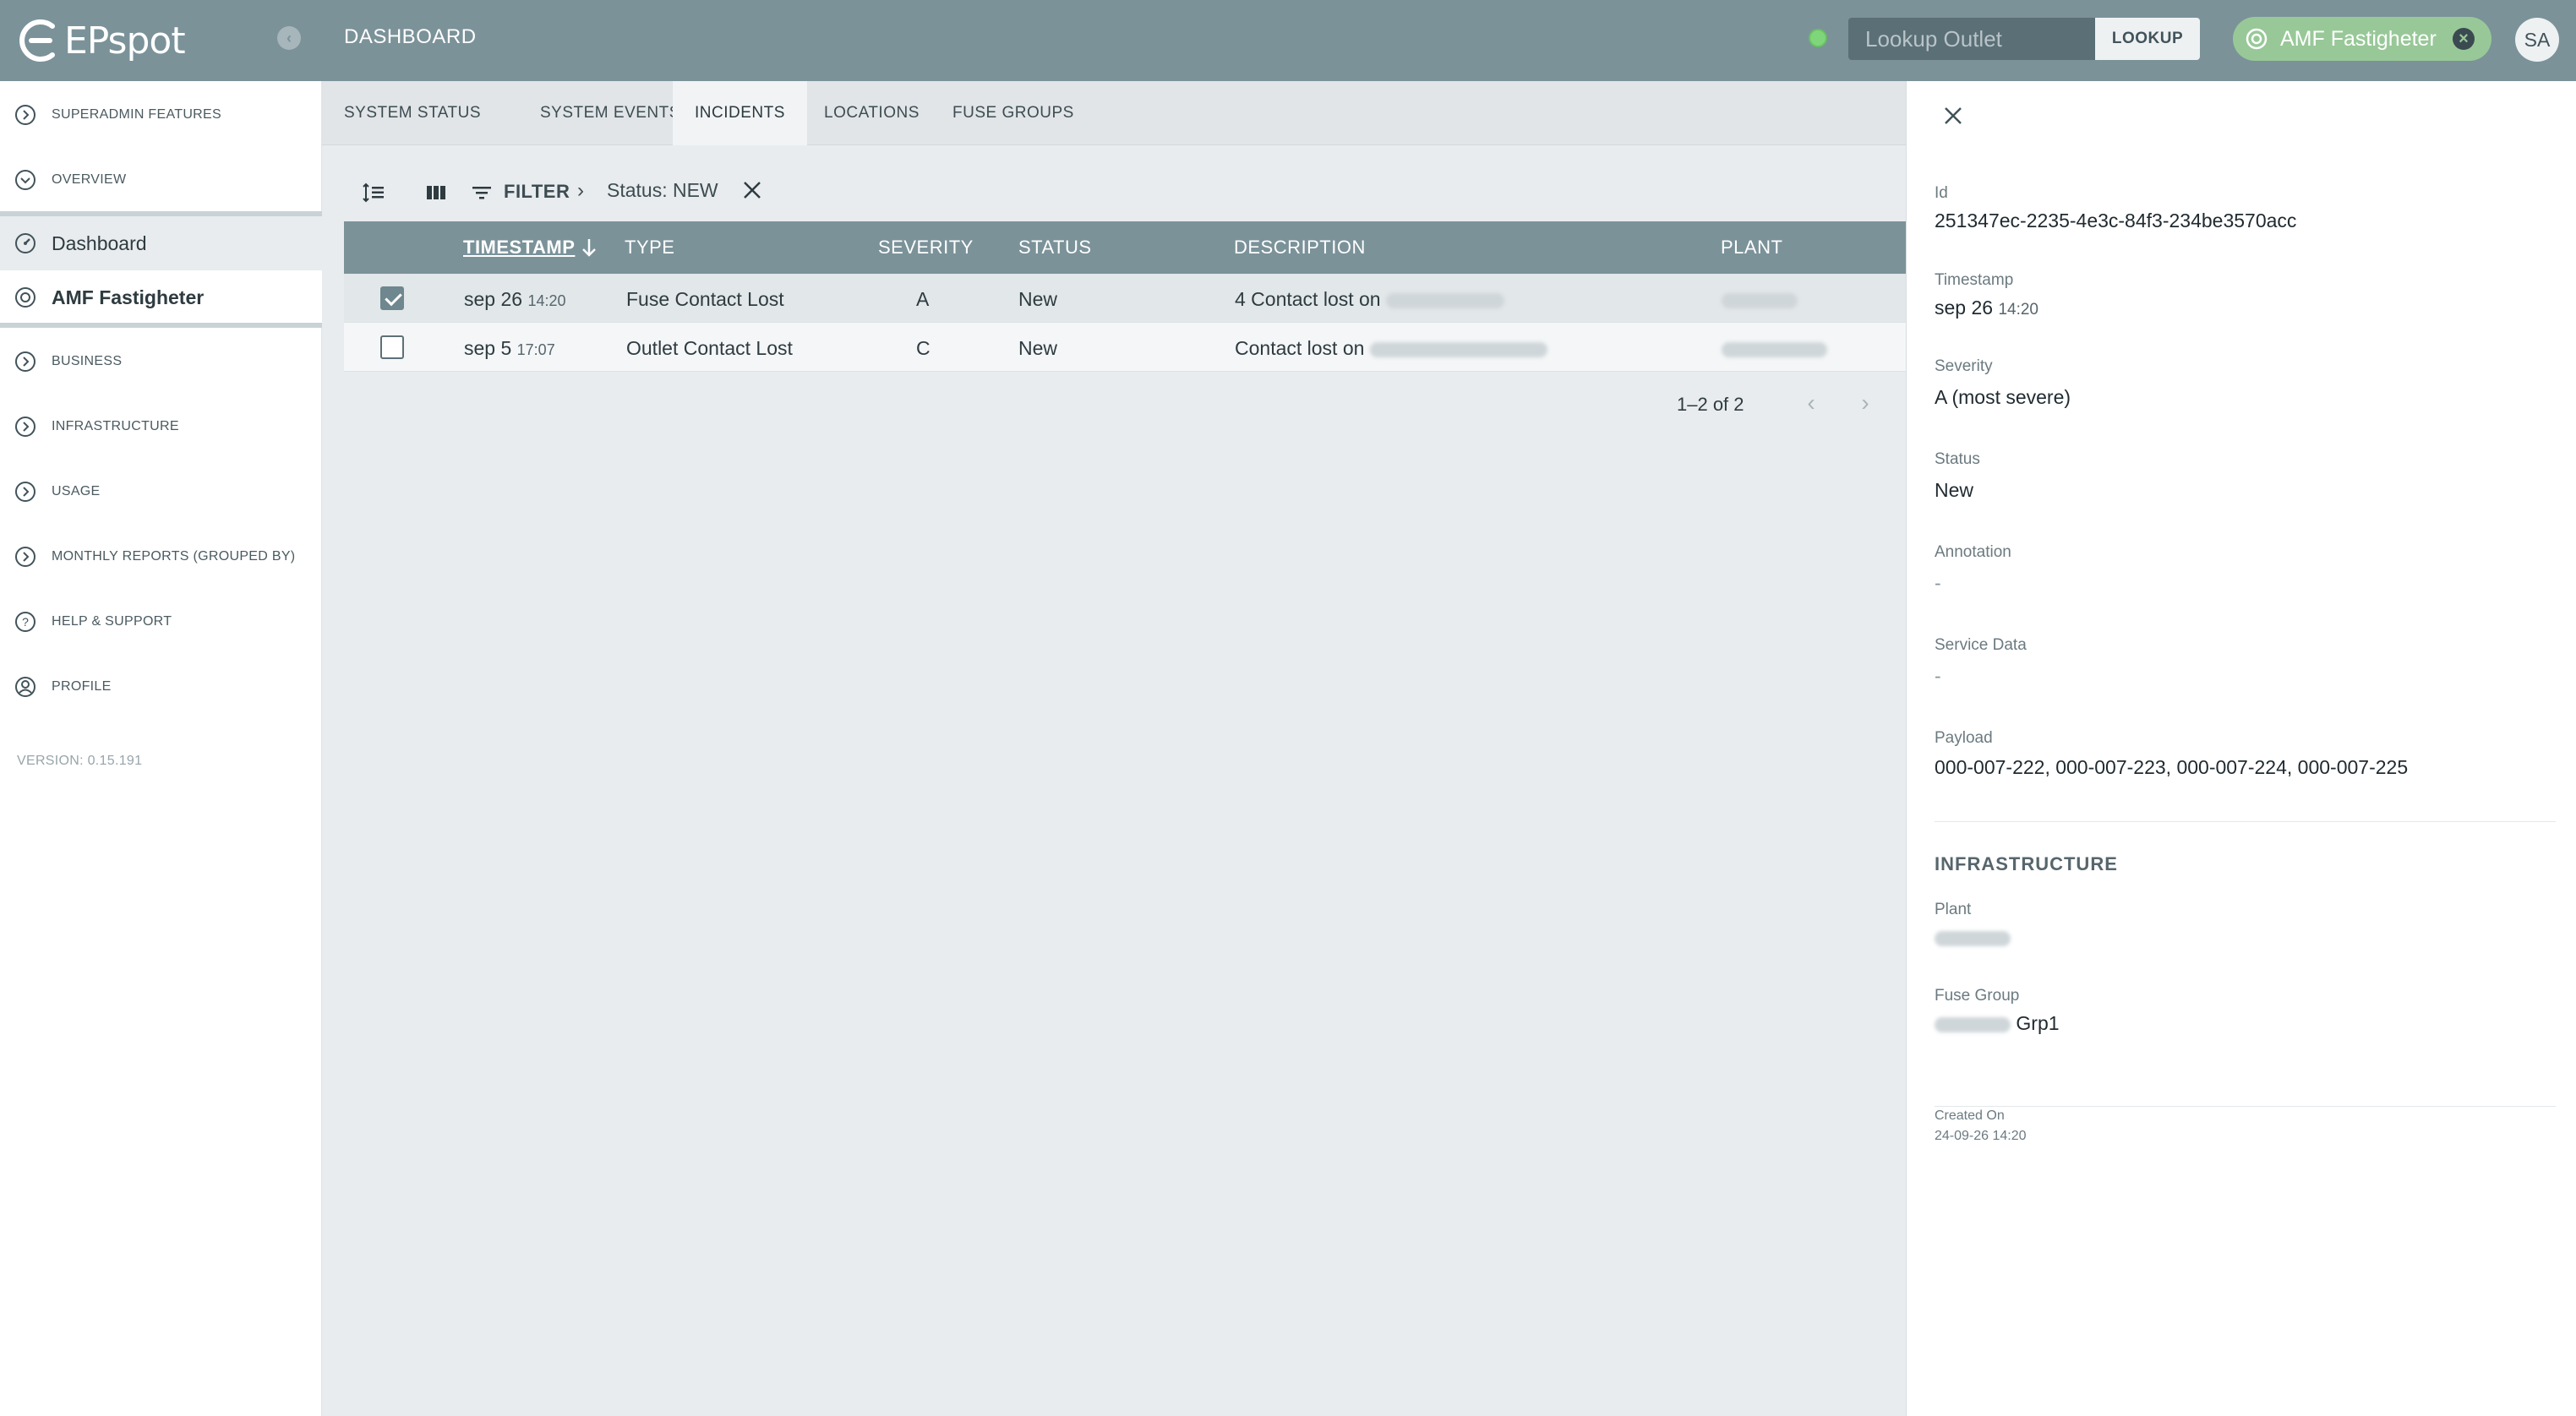  Describe the element at coordinates (1974, 280) in the screenshot. I see `timestamp-label: Timestamp` at that location.